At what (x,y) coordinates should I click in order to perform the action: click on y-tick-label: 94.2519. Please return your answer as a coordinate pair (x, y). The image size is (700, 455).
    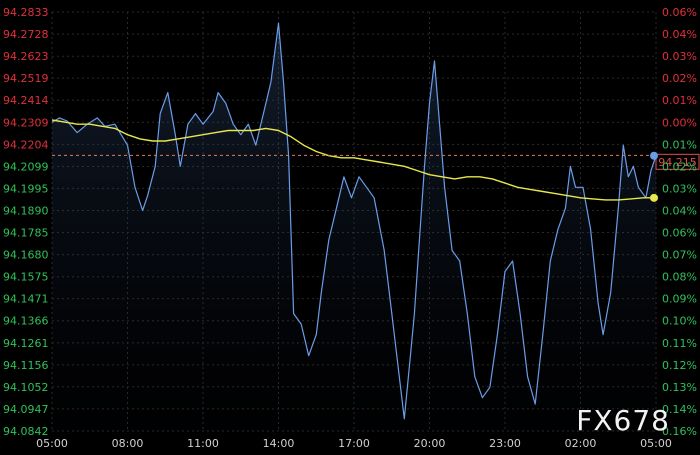
    Looking at the image, I should click on (26, 78).